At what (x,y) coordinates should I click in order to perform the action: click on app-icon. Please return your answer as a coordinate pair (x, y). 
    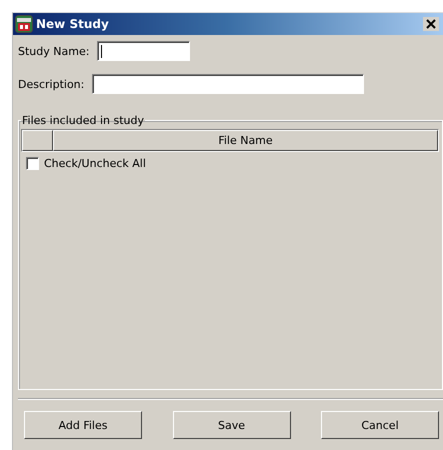
    Looking at the image, I should click on (24, 24).